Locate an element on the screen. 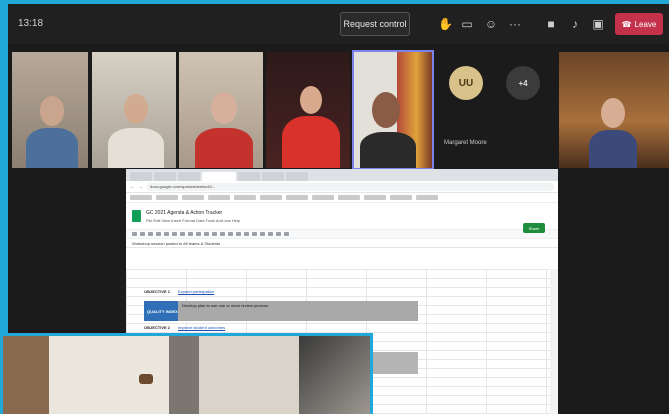  participant-name: Margaret Moore is located at coordinates (465, 143).